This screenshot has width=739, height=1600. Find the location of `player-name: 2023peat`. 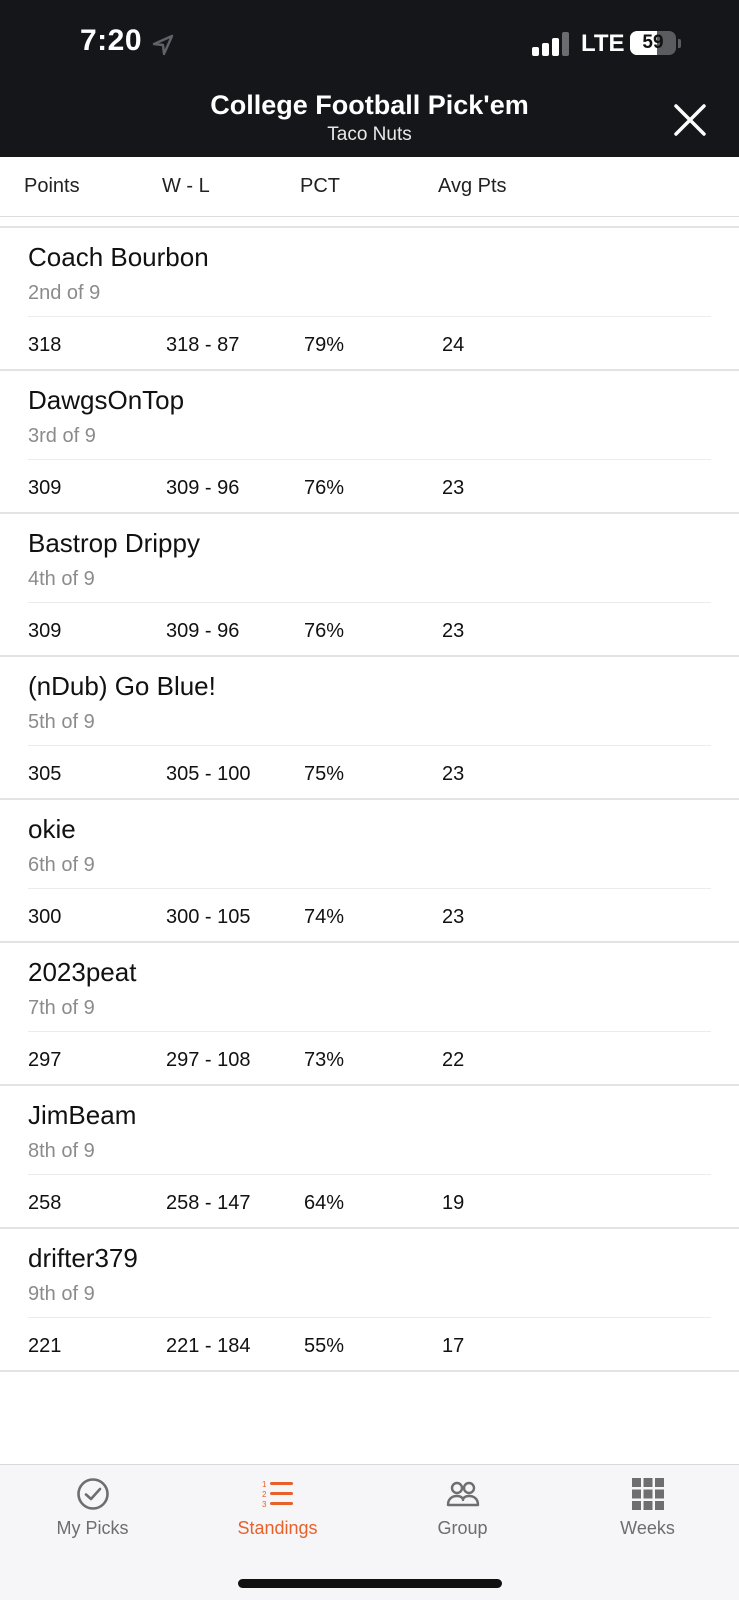

player-name: 2023peat is located at coordinates (82, 972).